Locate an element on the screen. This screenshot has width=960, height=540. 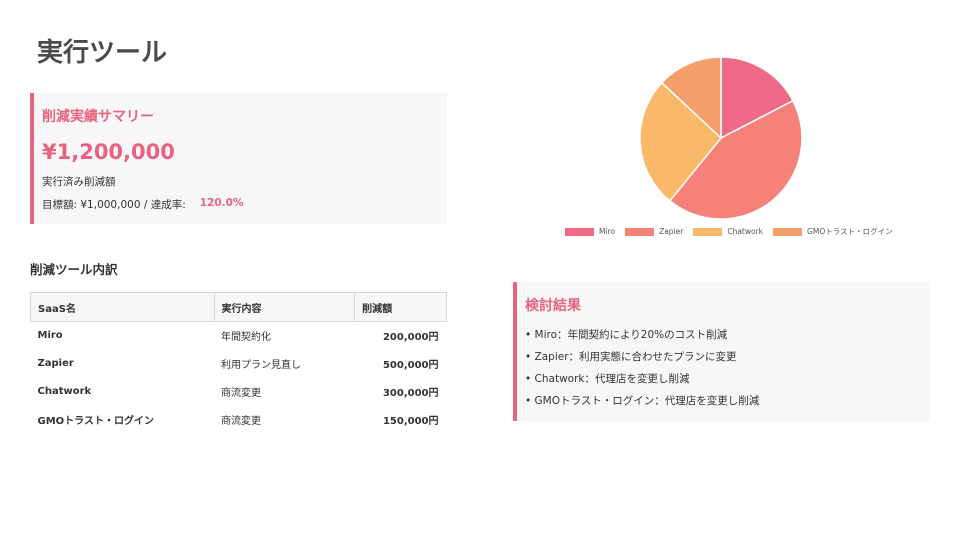
table-row: Zapier 利用プラン見直し 500,000円 is located at coordinates (239, 364).